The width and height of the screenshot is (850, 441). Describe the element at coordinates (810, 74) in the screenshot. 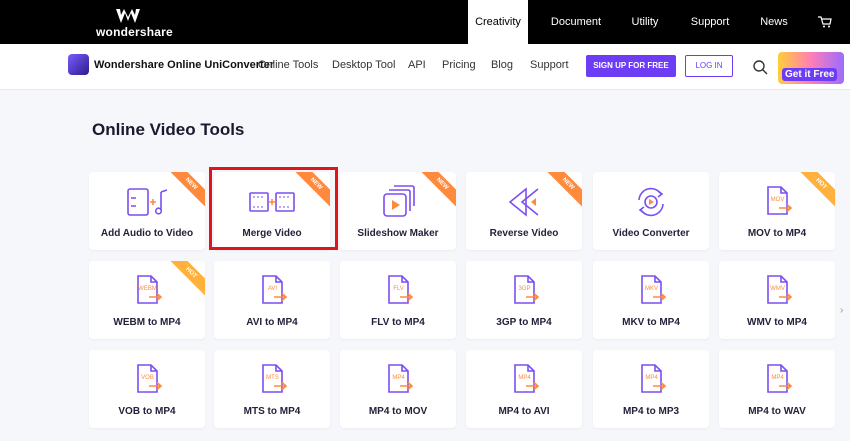

I see `promo-label: Get it Free` at that location.